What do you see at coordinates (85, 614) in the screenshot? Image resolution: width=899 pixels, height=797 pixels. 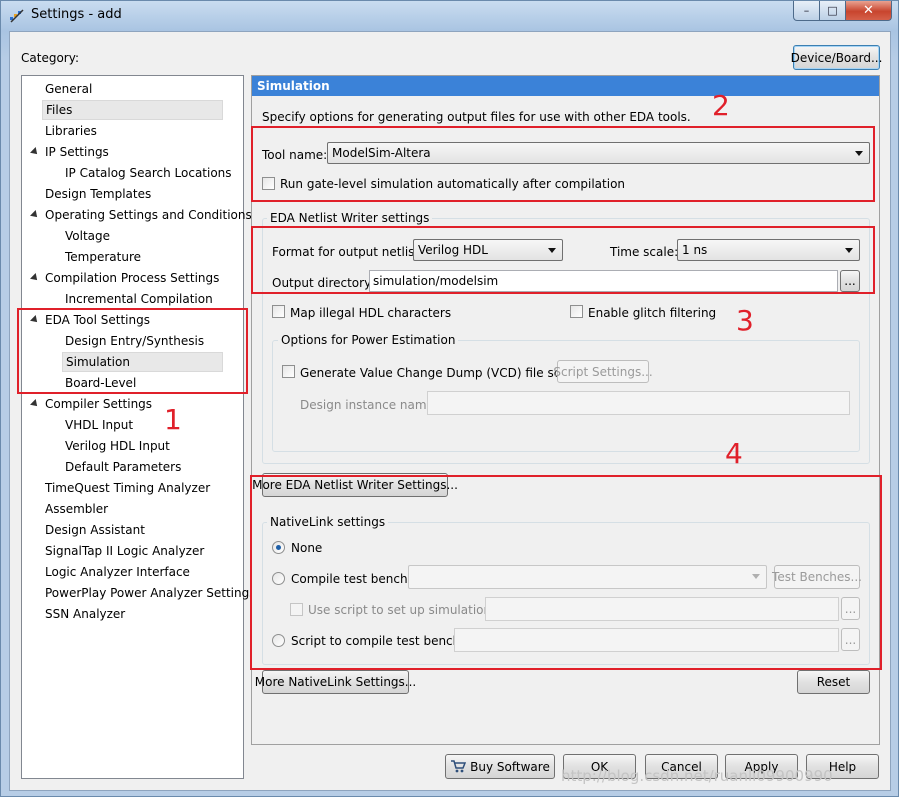 I see `tree-item: SSN Analyzer` at bounding box center [85, 614].